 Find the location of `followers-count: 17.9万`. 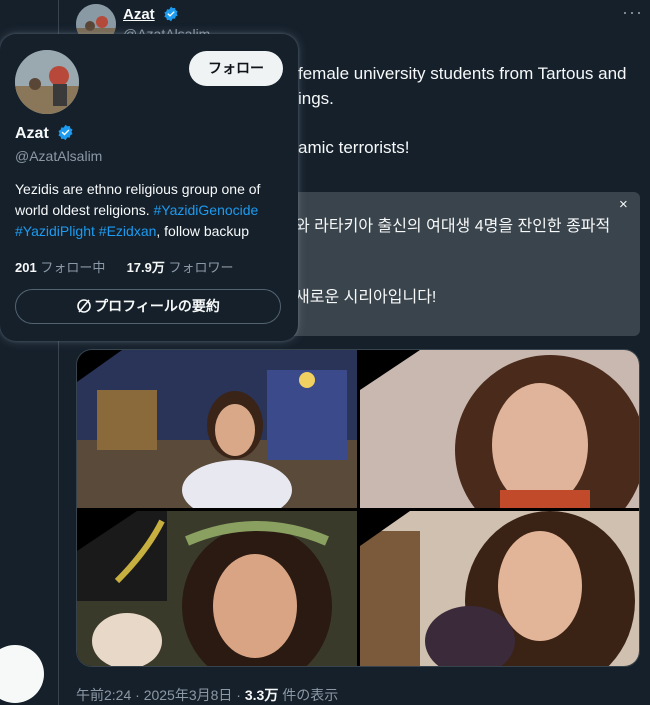

followers-count: 17.9万 is located at coordinates (145, 267).